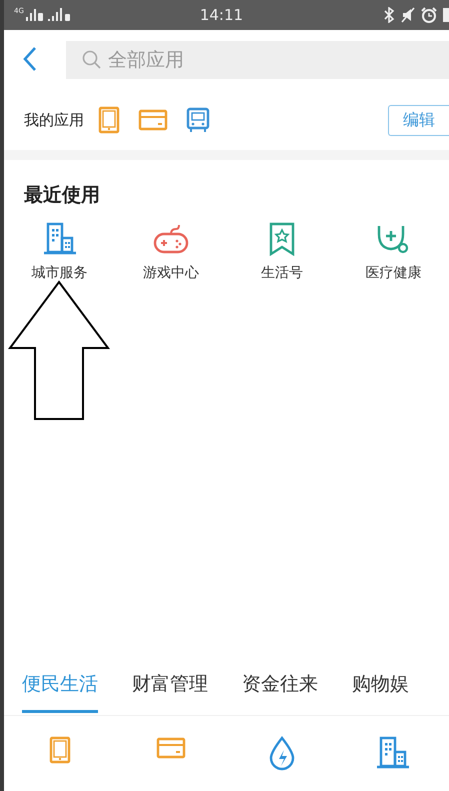  What do you see at coordinates (170, 273) in the screenshot?
I see `app-label: 游戏中心` at bounding box center [170, 273].